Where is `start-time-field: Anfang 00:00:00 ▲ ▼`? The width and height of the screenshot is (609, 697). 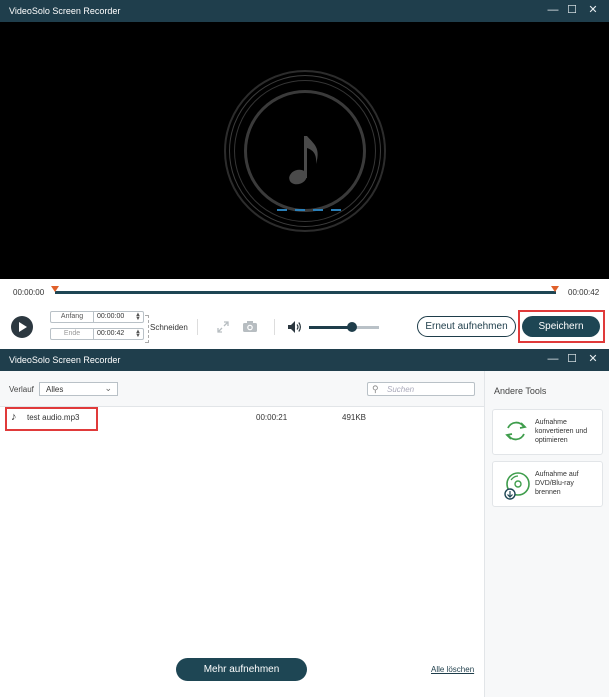 start-time-field: Anfang 00:00:00 ▲ ▼ is located at coordinates (97, 317).